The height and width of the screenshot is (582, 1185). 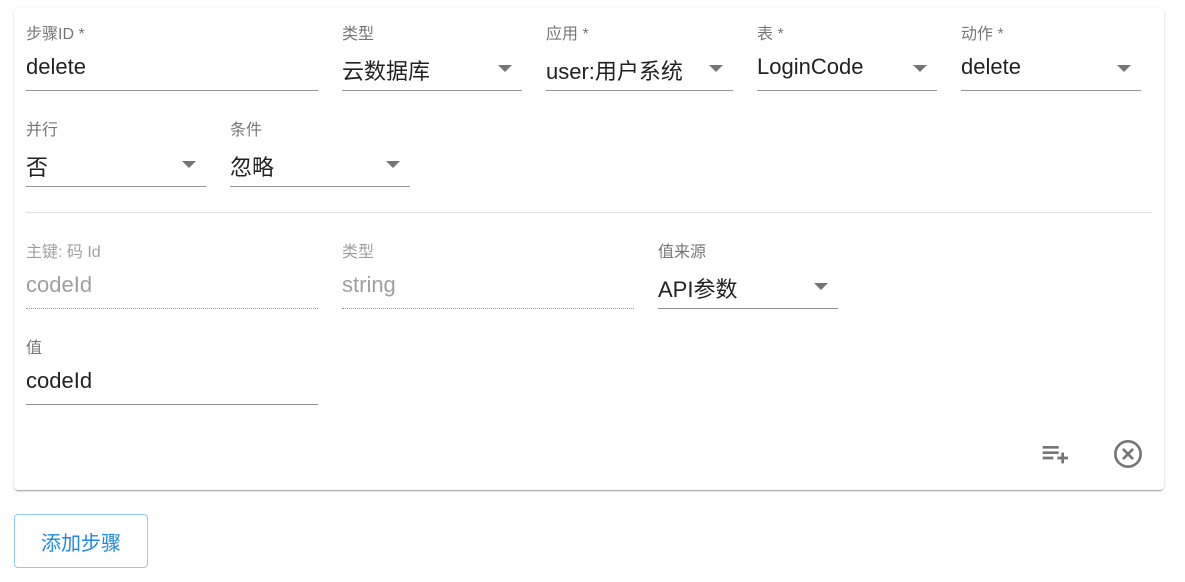 I want to click on param-type-field: 类型 string, so click(x=488, y=267).